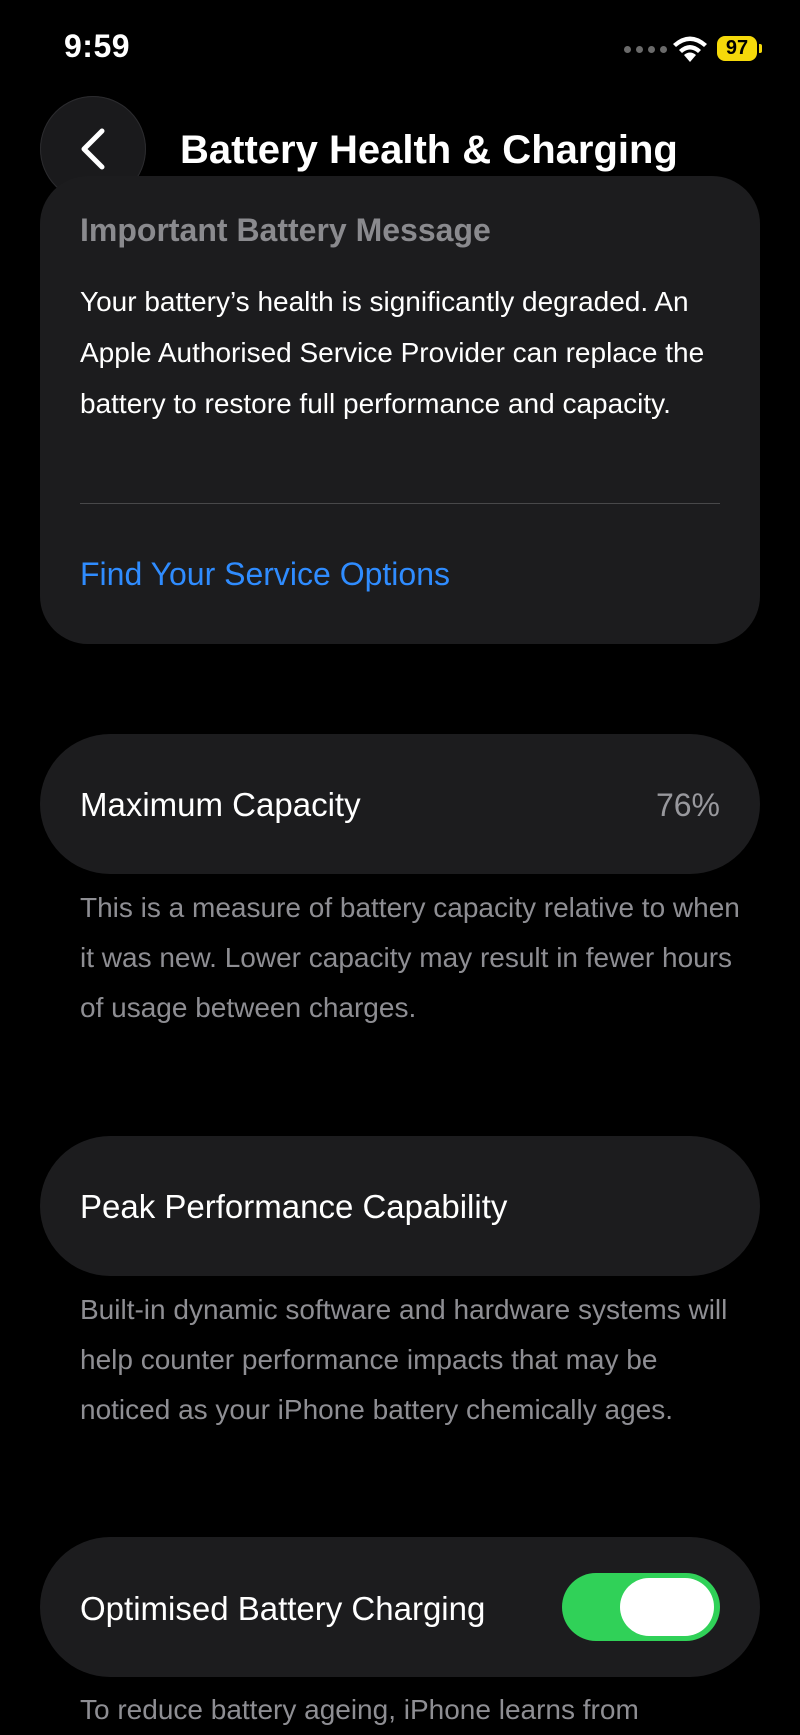  What do you see at coordinates (760, 48) in the screenshot?
I see `battery-nub` at bounding box center [760, 48].